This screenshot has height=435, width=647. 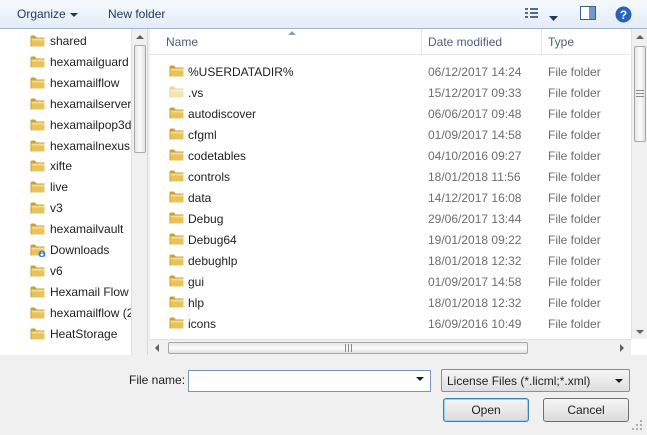 What do you see at coordinates (390, 92) in the screenshot?
I see `file-row: .vs 15/12/2017 09:33 File folder` at bounding box center [390, 92].